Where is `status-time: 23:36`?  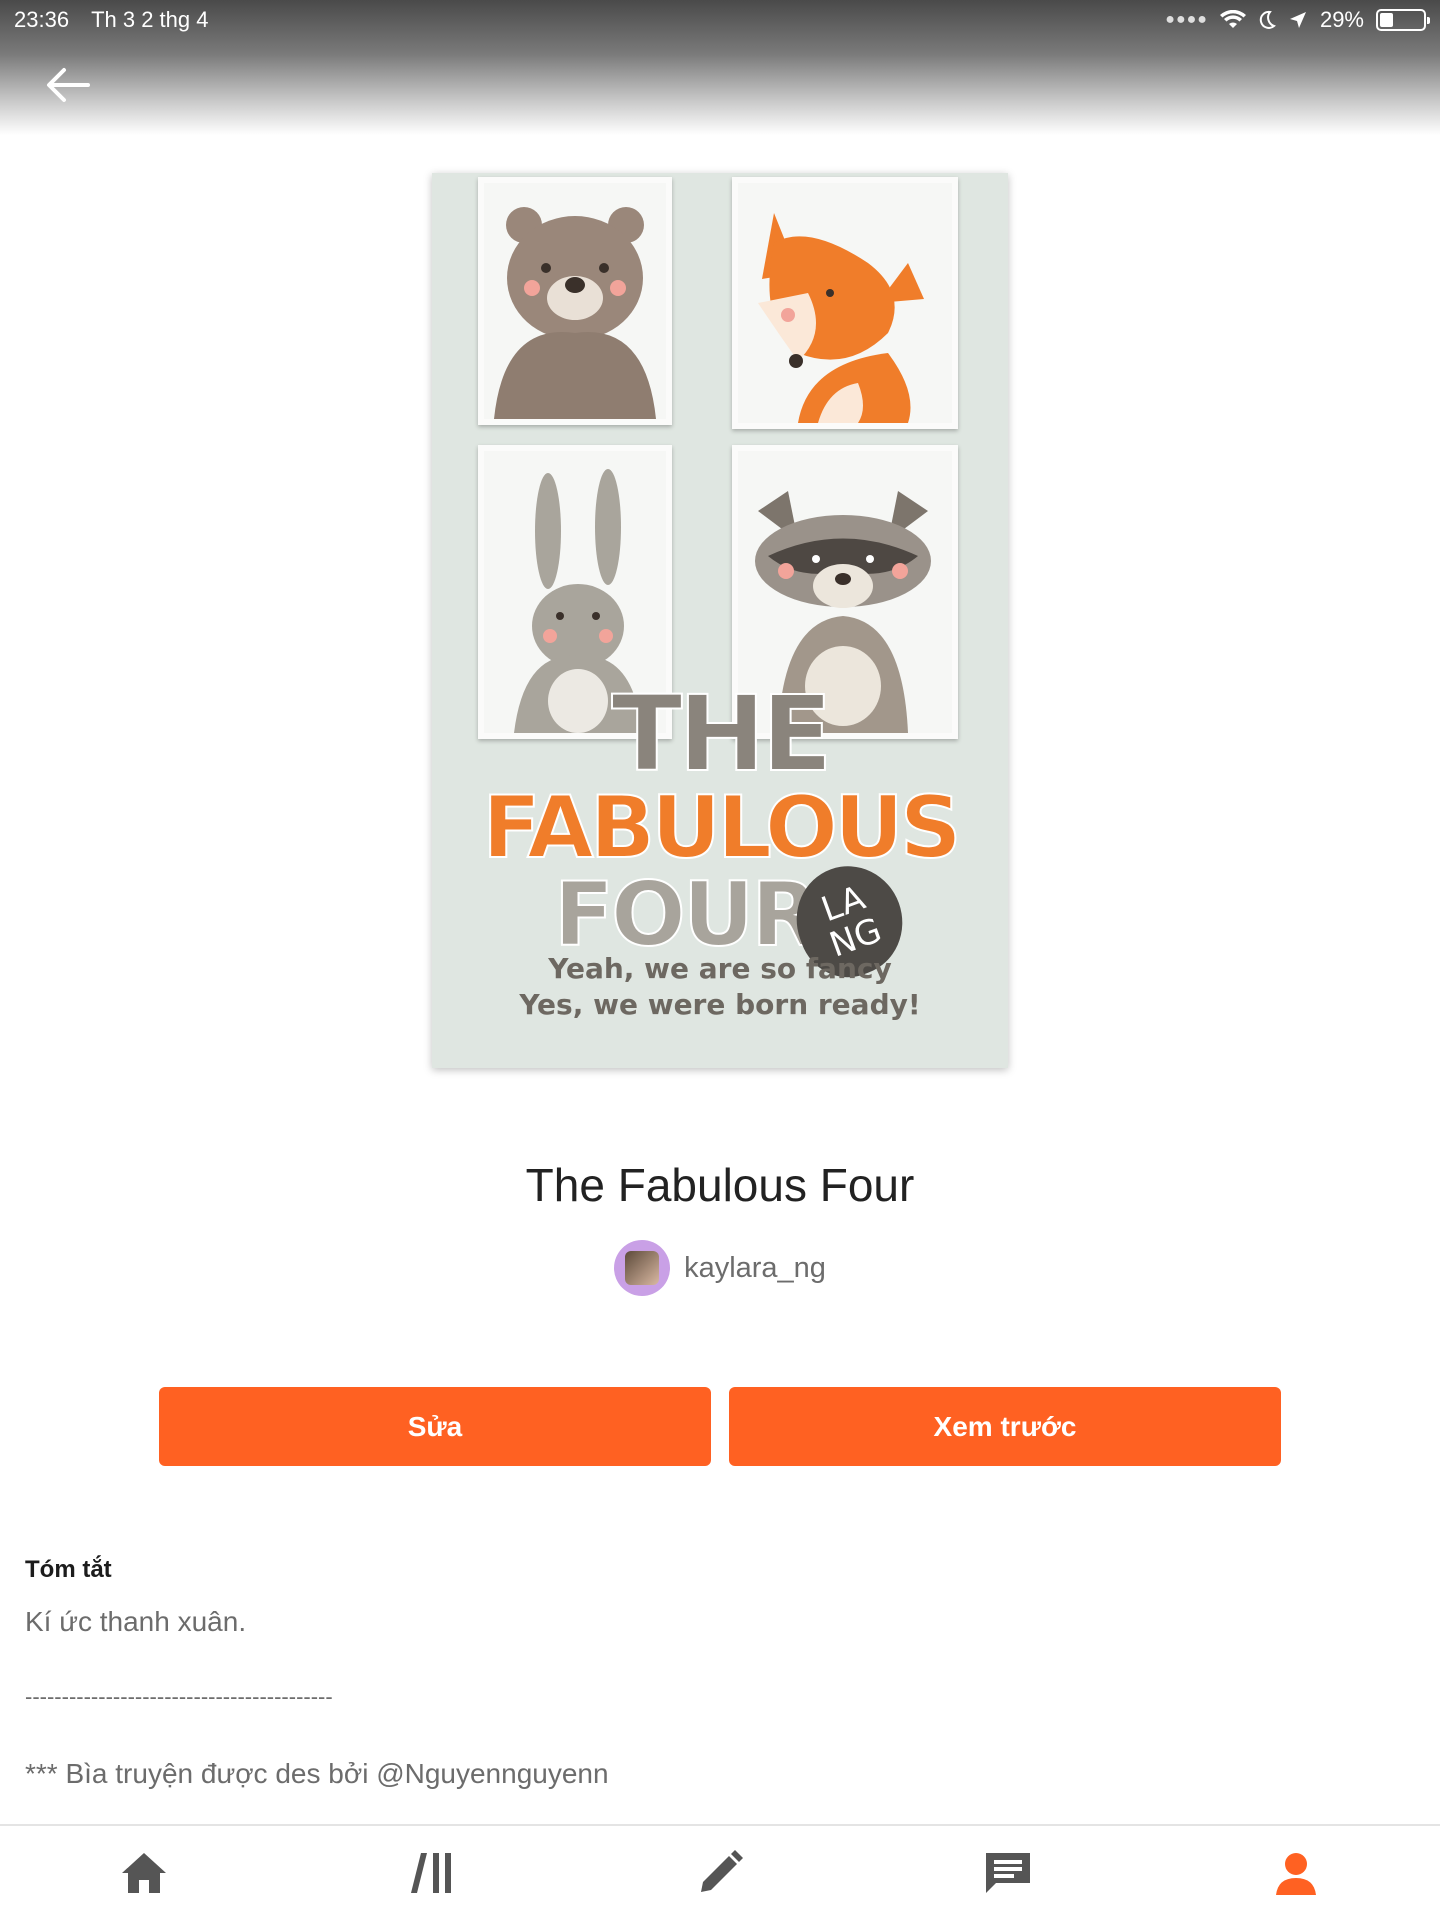
status-time: 23:36 is located at coordinates (42, 19).